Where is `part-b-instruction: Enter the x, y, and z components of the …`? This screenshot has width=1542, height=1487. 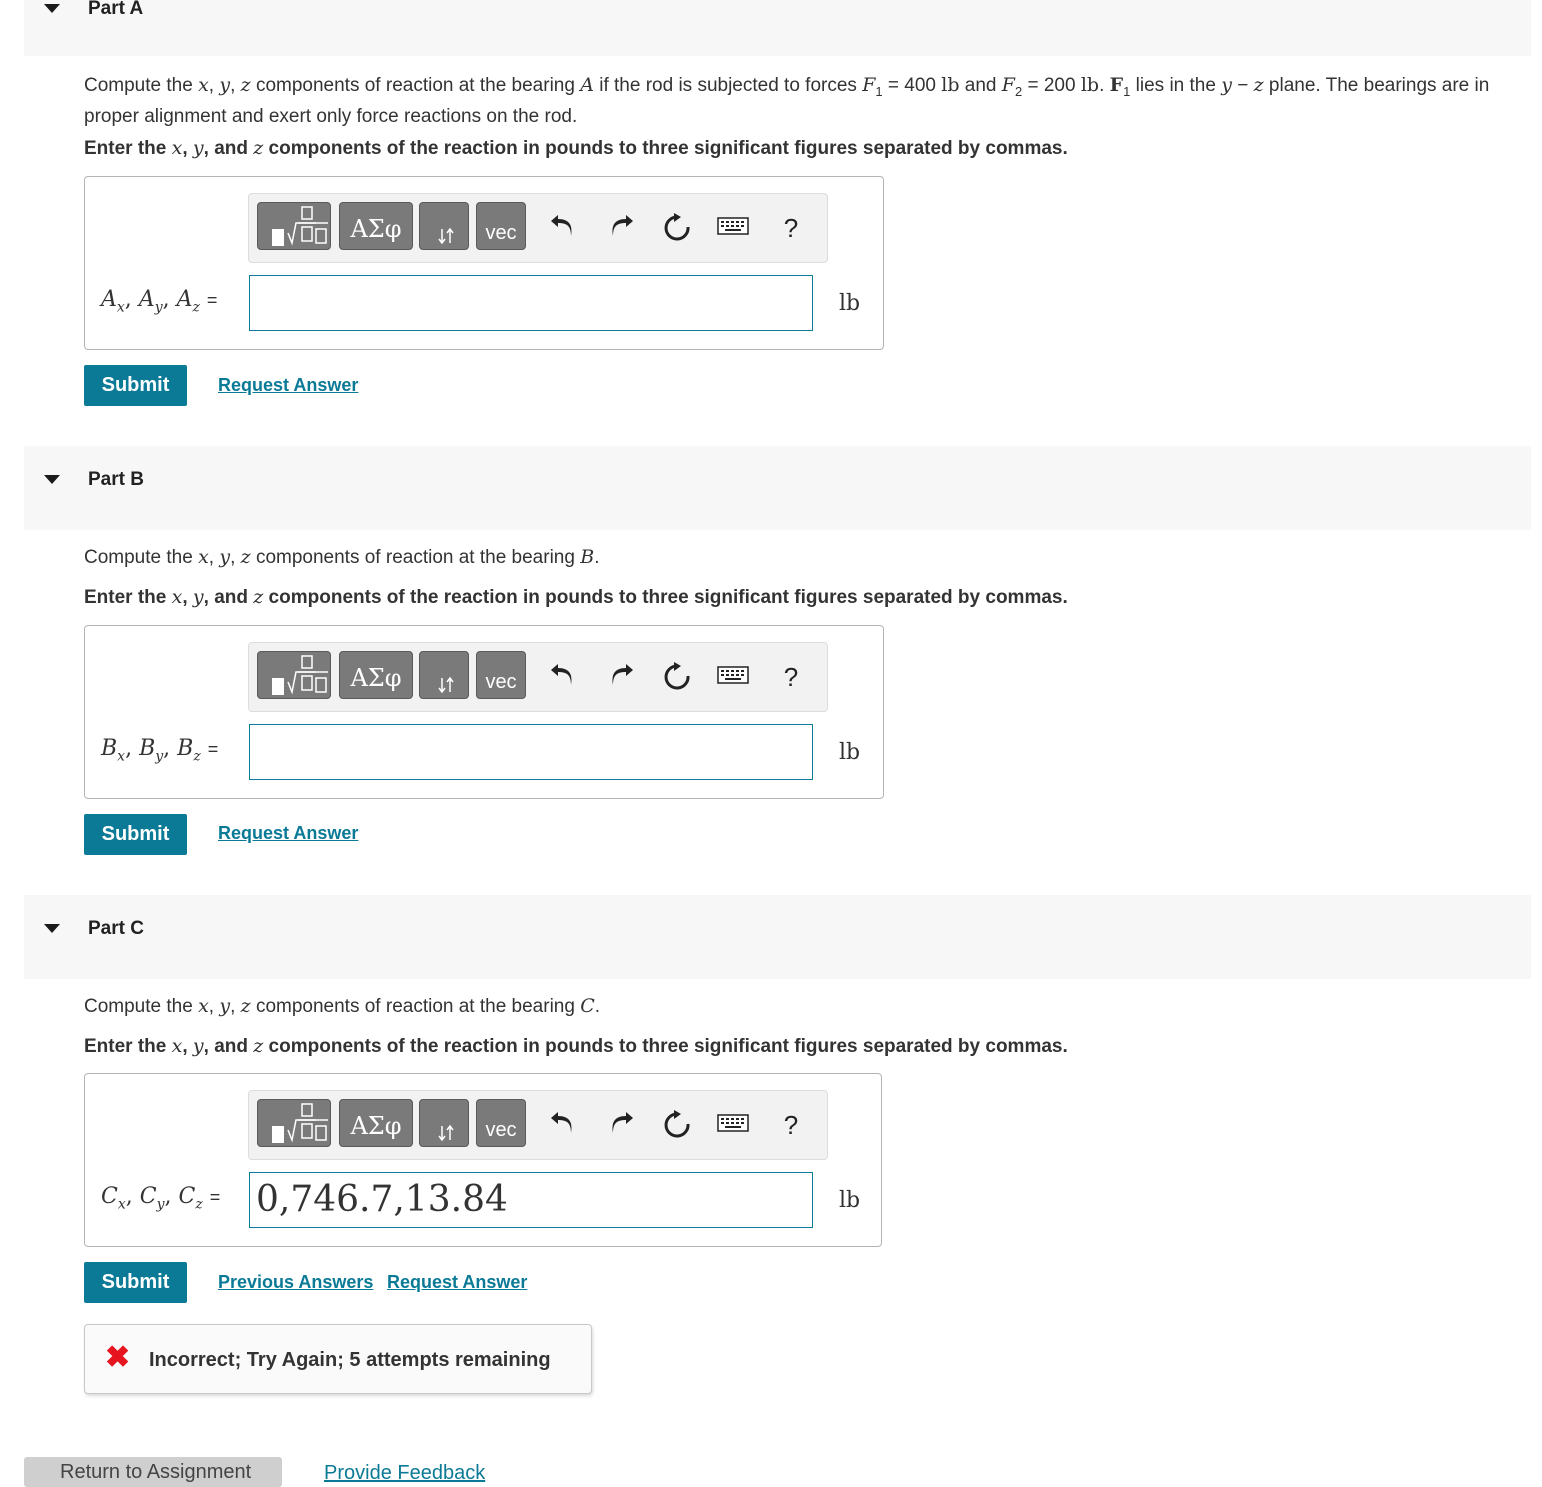
part-b-instruction: Enter the x, y, and z components of the … is located at coordinates (576, 597).